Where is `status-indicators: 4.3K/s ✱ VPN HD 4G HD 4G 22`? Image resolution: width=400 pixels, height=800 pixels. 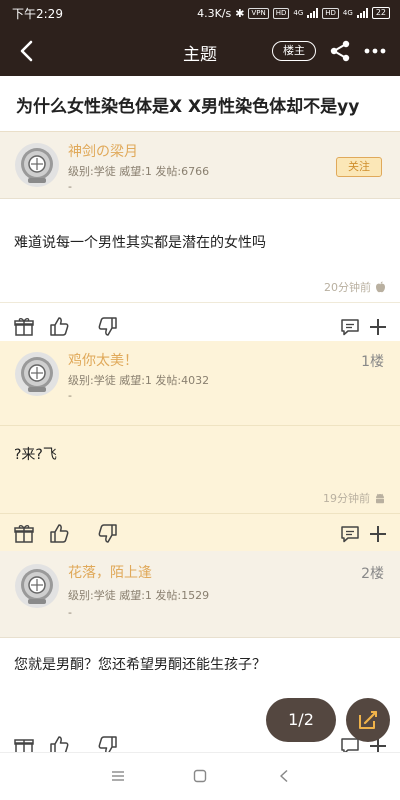 status-indicators: 4.3K/s ✱ VPN HD 4G HD 4G 22 is located at coordinates (293, 13).